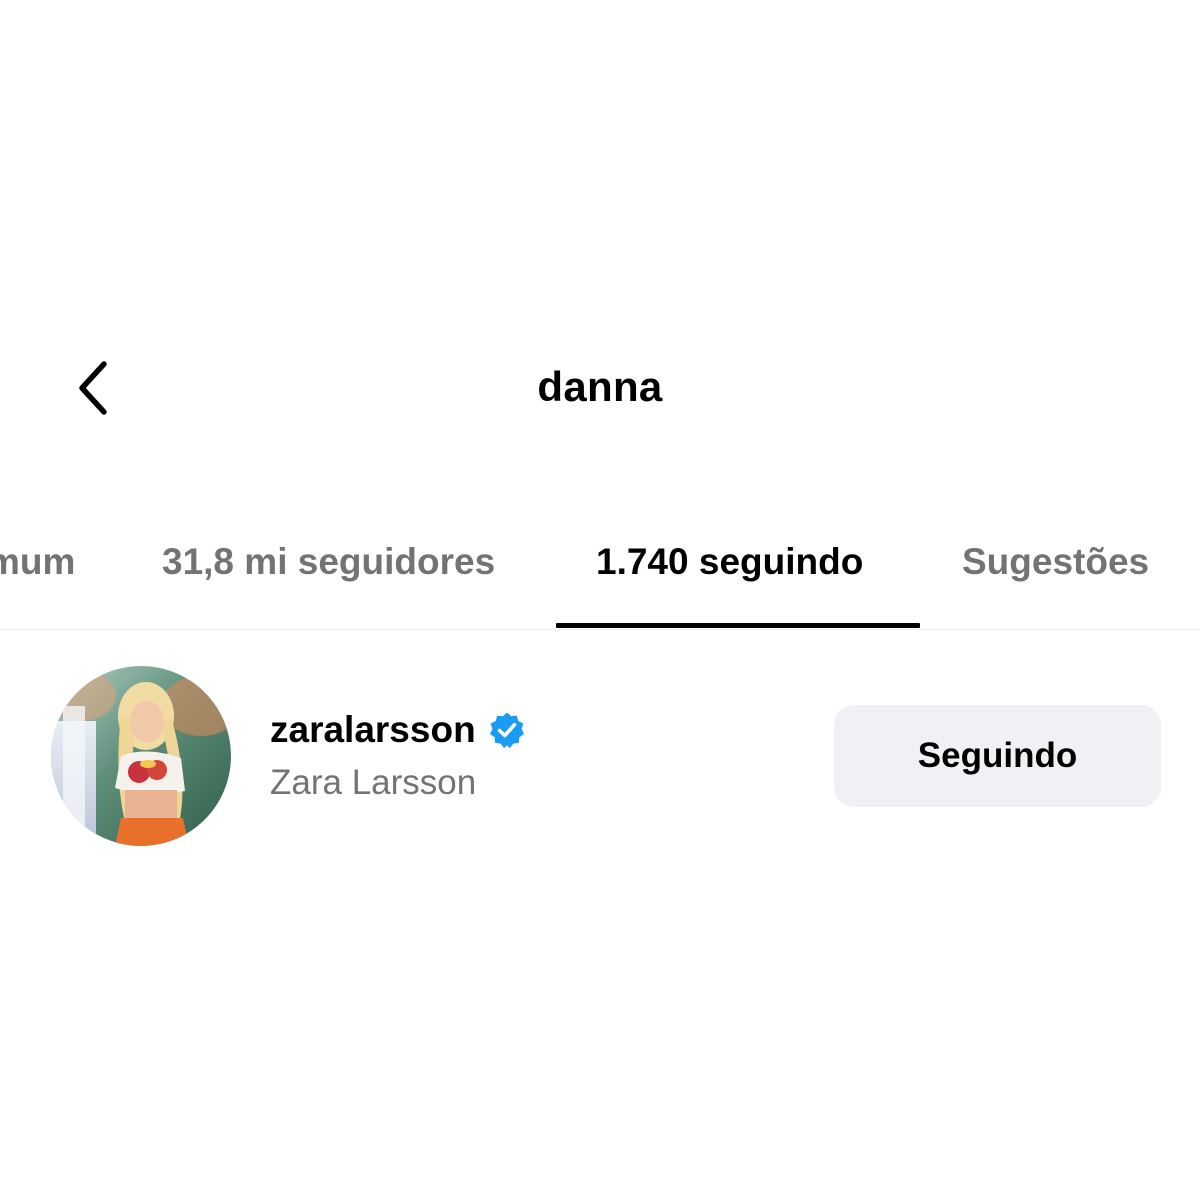 This screenshot has width=1200, height=1200. Describe the element at coordinates (373, 782) in the screenshot. I see `full-name: Zara Larsson` at that location.